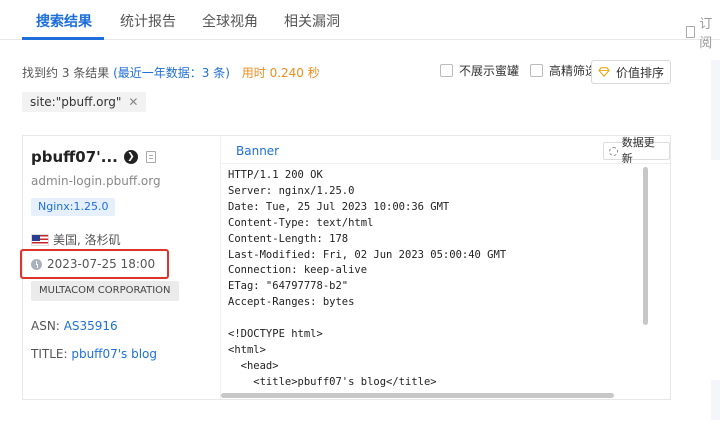 Image resolution: width=720 pixels, height=427 pixels. Describe the element at coordinates (312, 20) in the screenshot. I see `tab-related-vulnerabilities: 相关漏洞` at that location.